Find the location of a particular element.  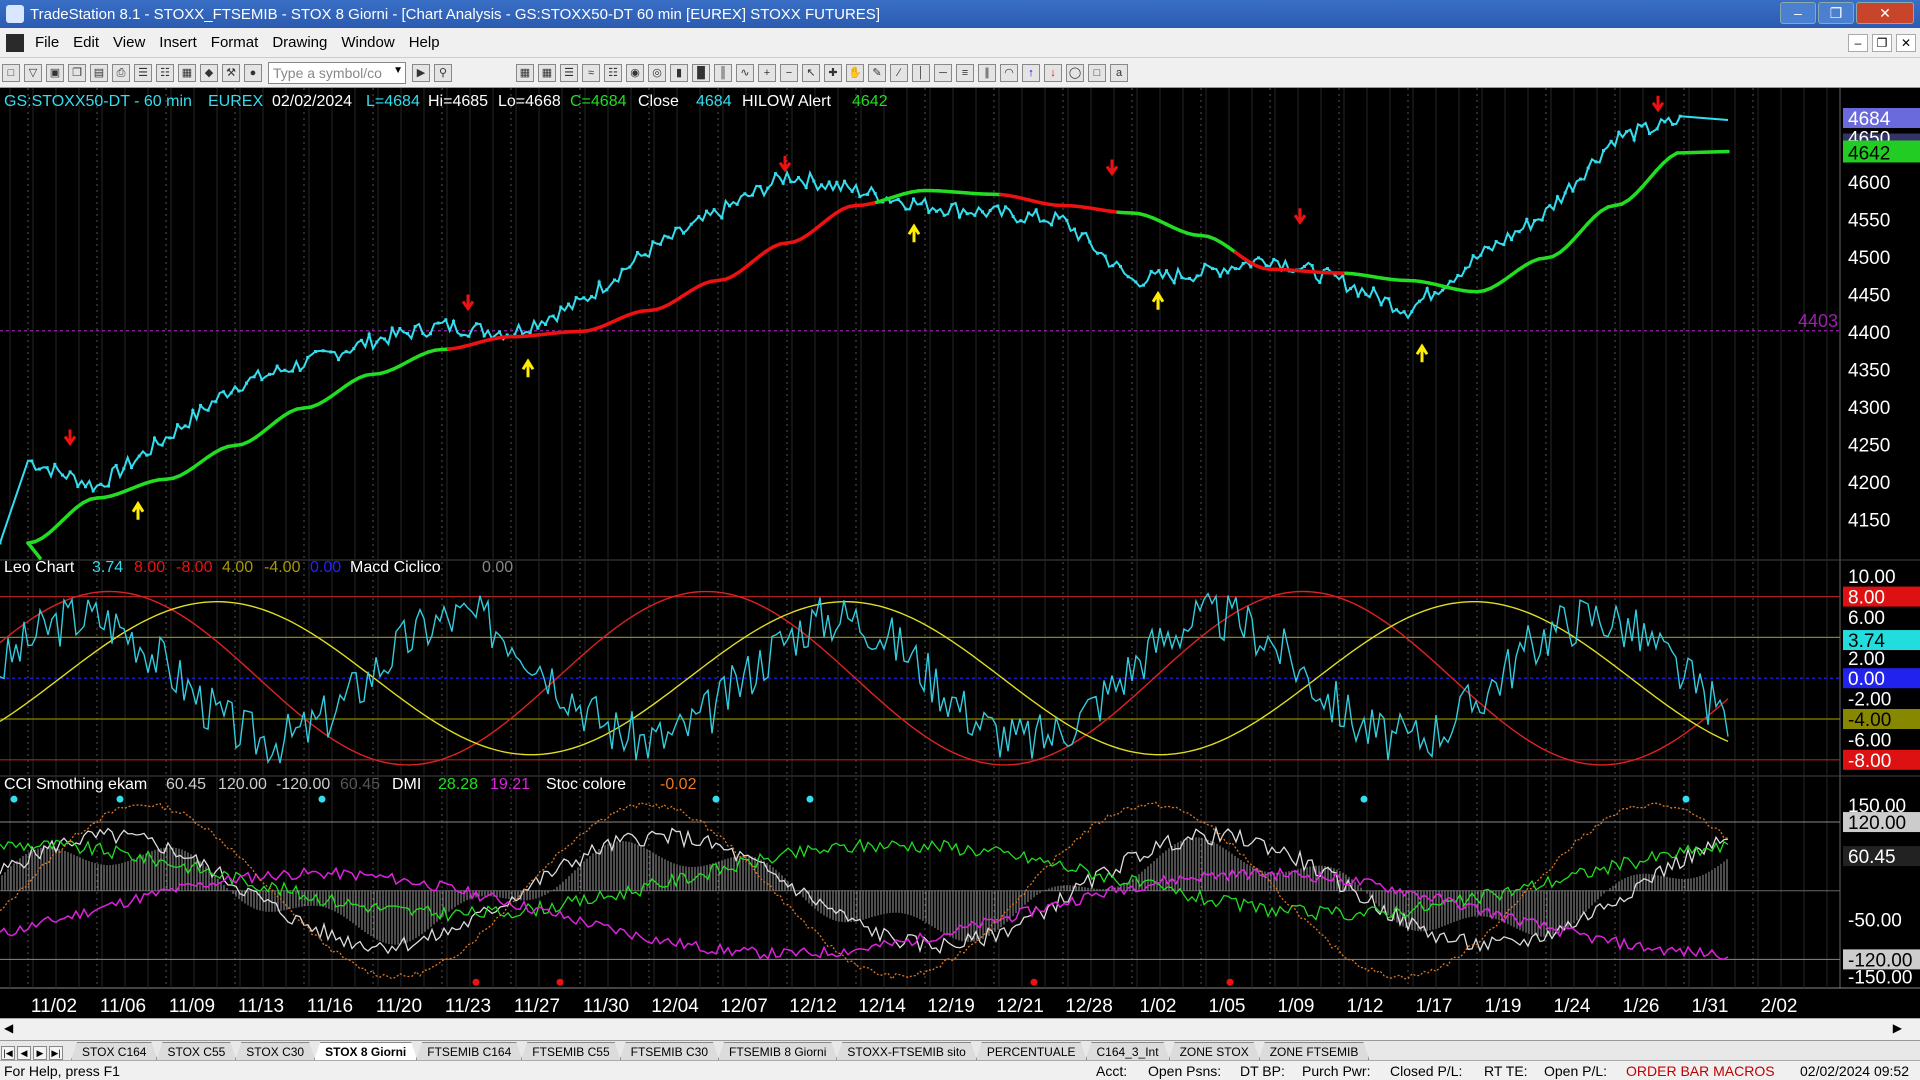

status-macros: ORDER BAR MACROS is located at coordinates (1700, 1071).